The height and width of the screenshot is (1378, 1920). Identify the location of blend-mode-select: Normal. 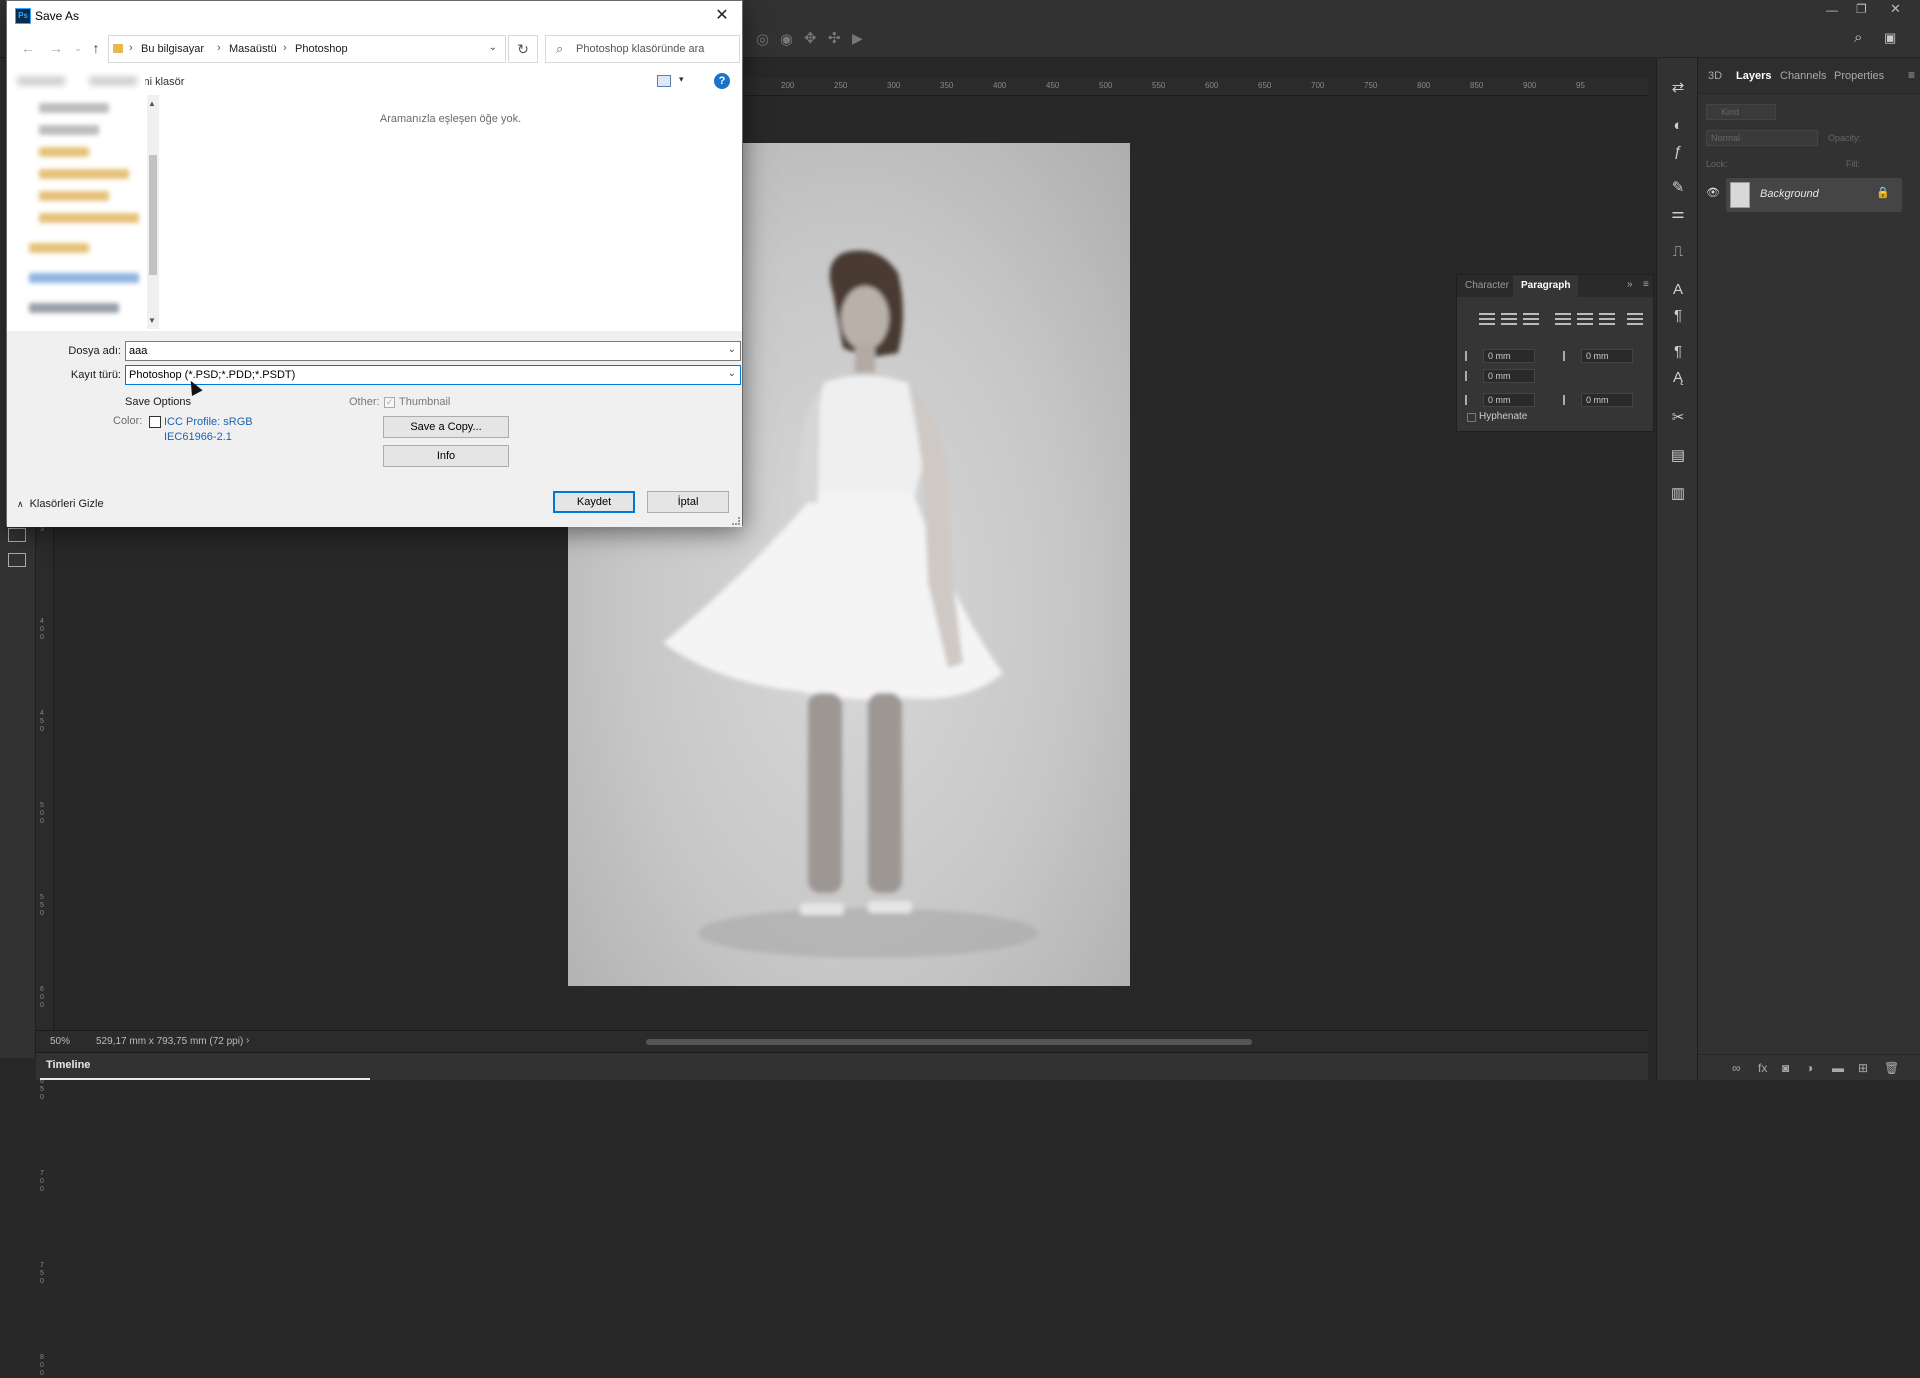
(1762, 138).